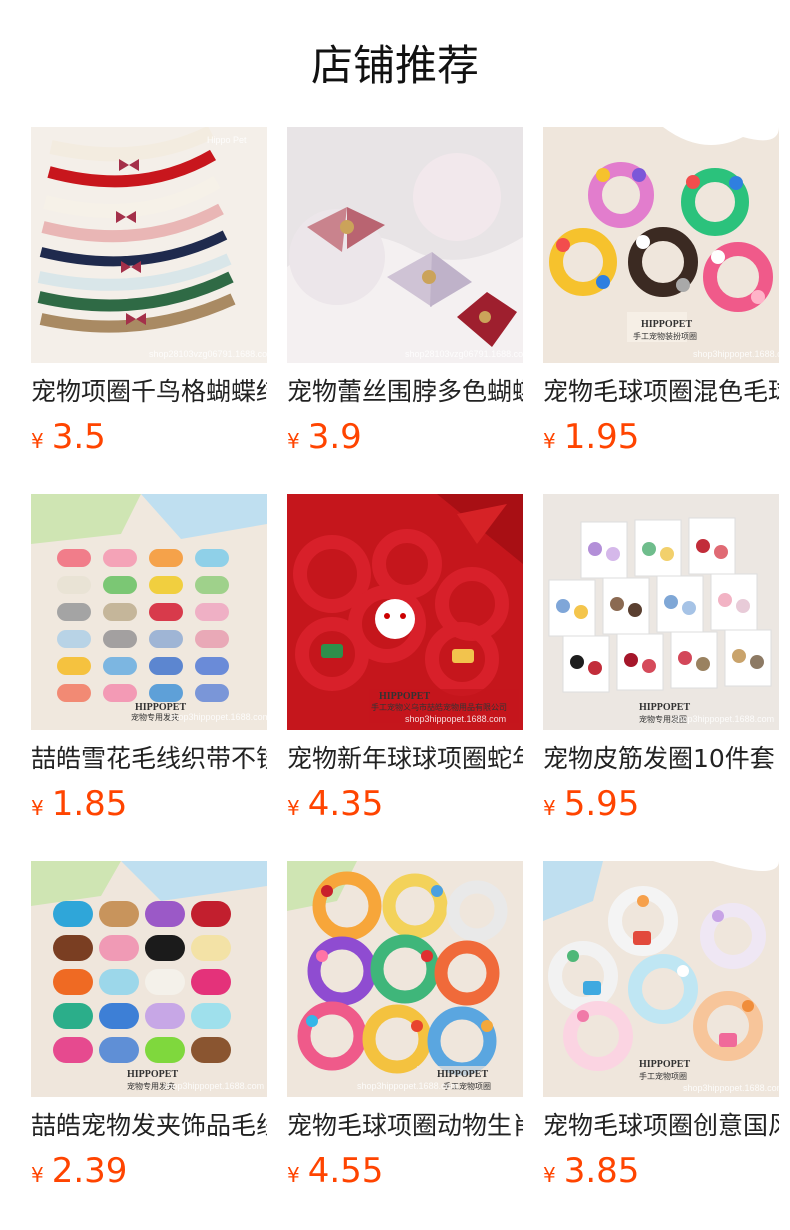  Describe the element at coordinates (89, 804) in the screenshot. I see `price-value: 1.85` at that location.